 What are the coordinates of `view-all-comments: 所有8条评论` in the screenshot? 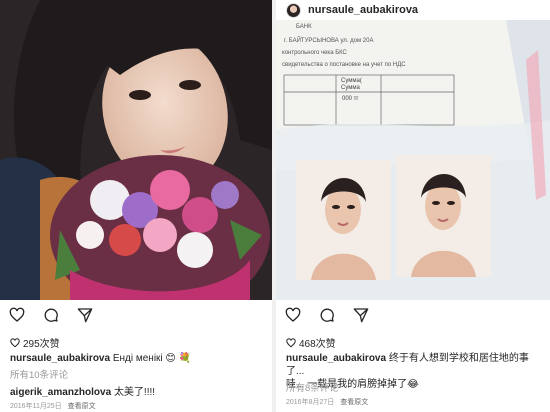 It's located at (312, 387).